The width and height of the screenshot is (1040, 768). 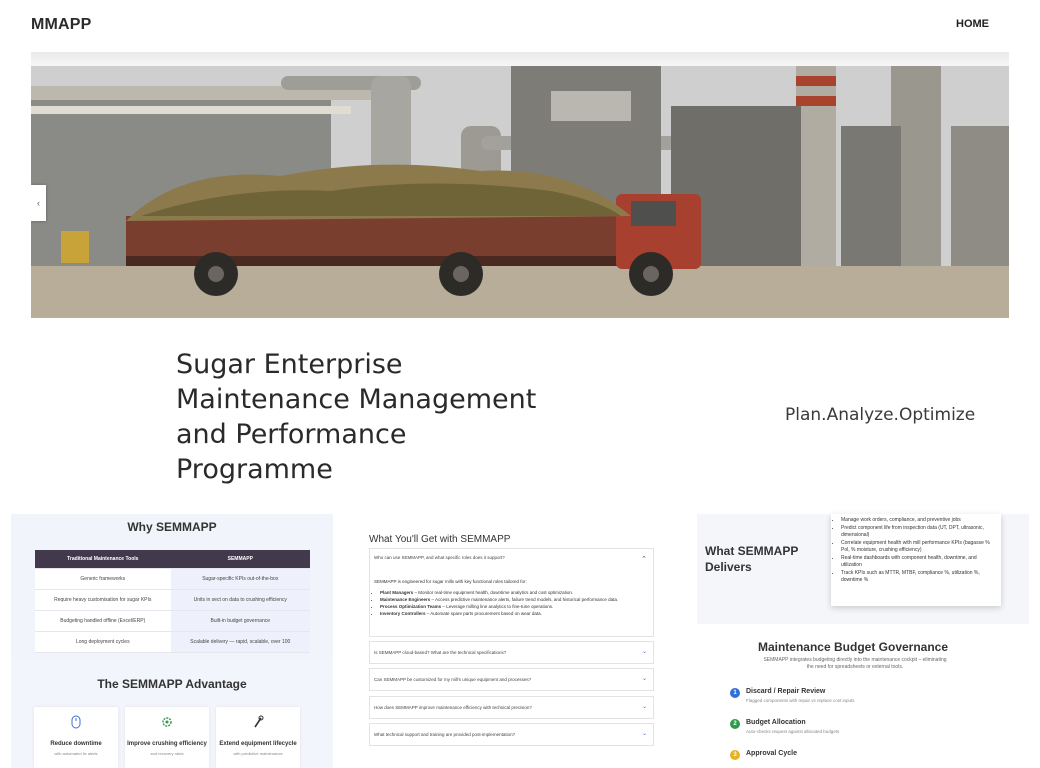 I want to click on chevron-left-icon: ‹, so click(x=38, y=203).